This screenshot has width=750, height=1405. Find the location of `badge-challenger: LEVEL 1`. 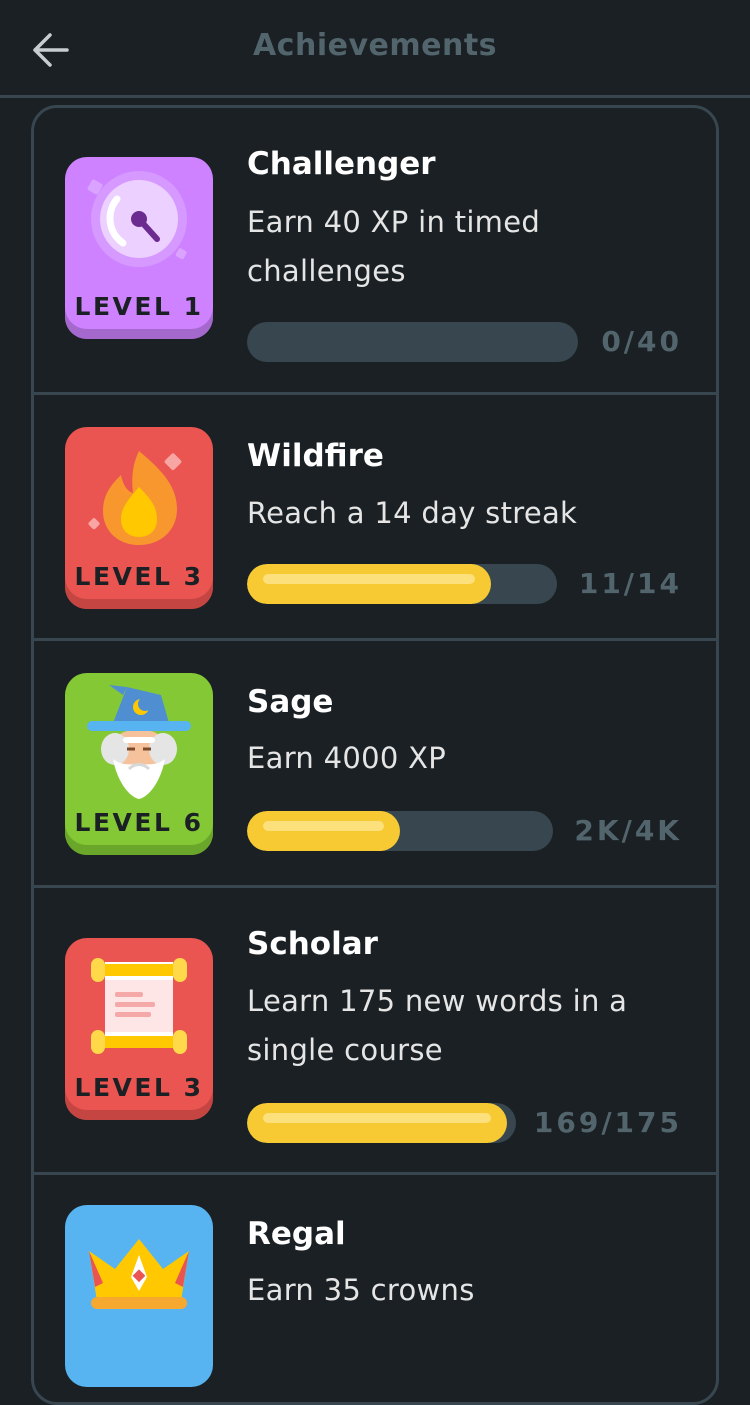

badge-challenger: LEVEL 1 is located at coordinates (139, 248).